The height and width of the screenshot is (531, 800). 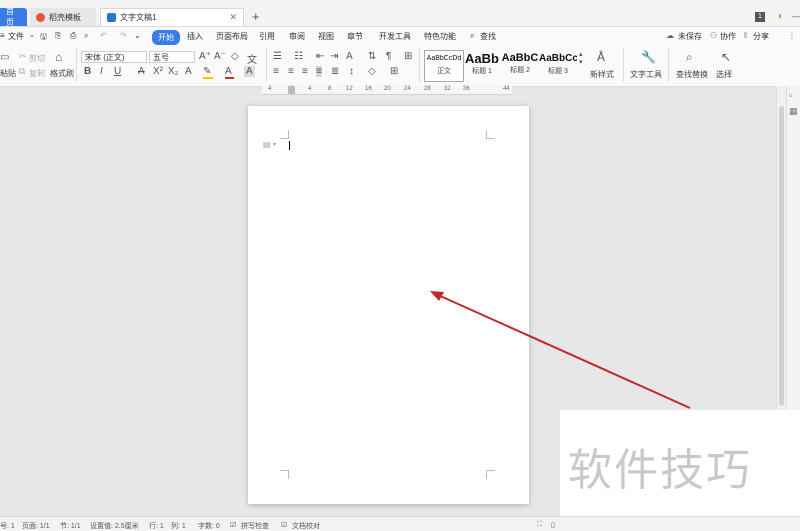 I want to click on watermark-box: 软件技巧, so click(x=680, y=465).